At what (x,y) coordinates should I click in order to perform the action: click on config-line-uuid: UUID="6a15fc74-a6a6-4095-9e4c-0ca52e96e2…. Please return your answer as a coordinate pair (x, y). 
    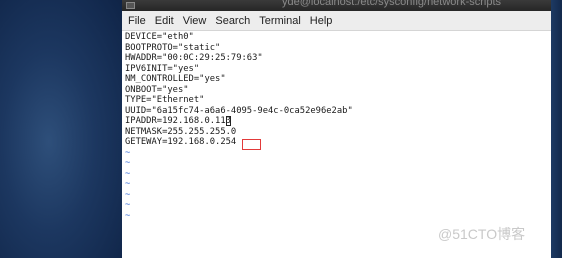
    Looking at the image, I should click on (239, 110).